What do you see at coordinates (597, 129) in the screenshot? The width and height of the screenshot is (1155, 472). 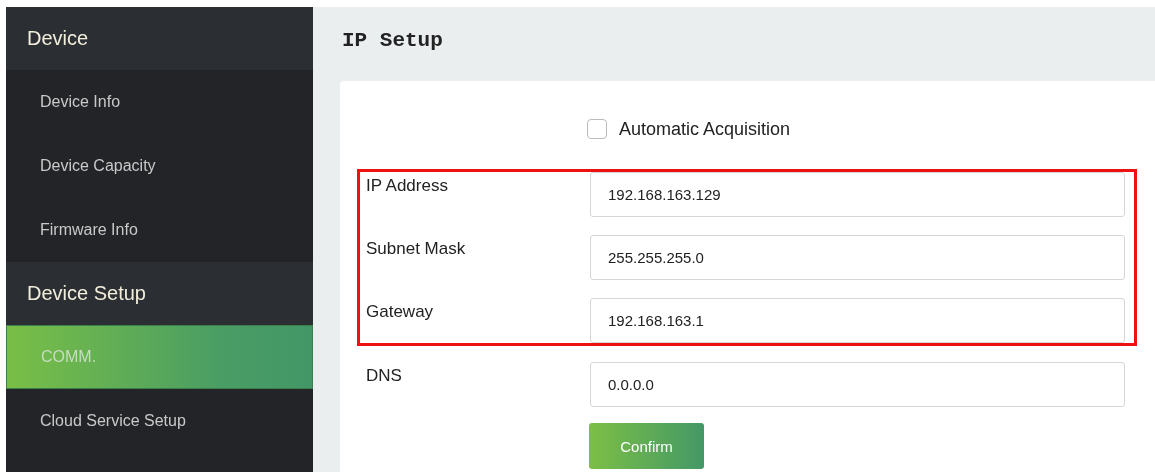 I see `checkbox` at bounding box center [597, 129].